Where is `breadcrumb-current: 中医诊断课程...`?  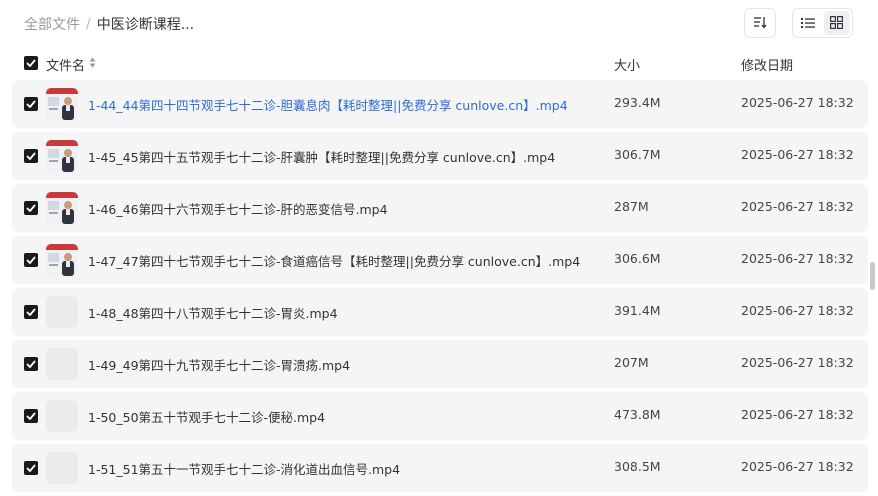 breadcrumb-current: 中医诊断课程... is located at coordinates (145, 25).